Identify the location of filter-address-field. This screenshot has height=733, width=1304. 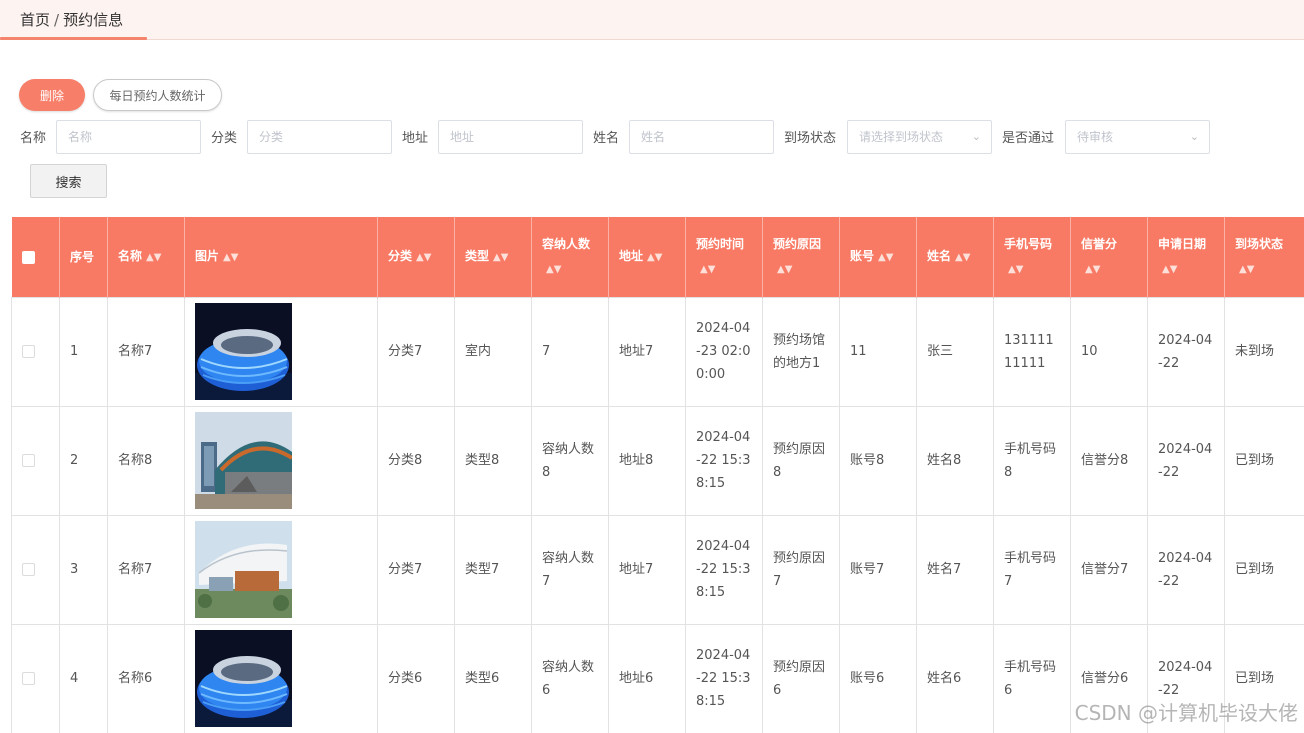
(510, 137).